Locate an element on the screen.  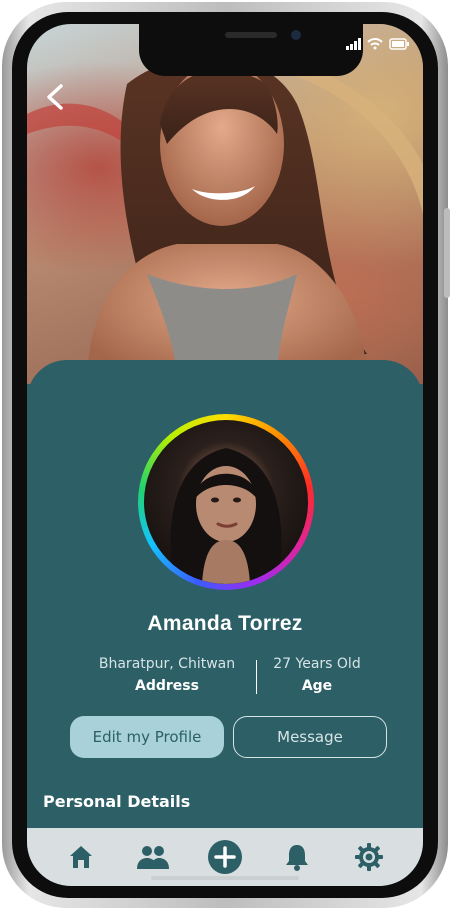
avatar-illustration is located at coordinates (226, 516).